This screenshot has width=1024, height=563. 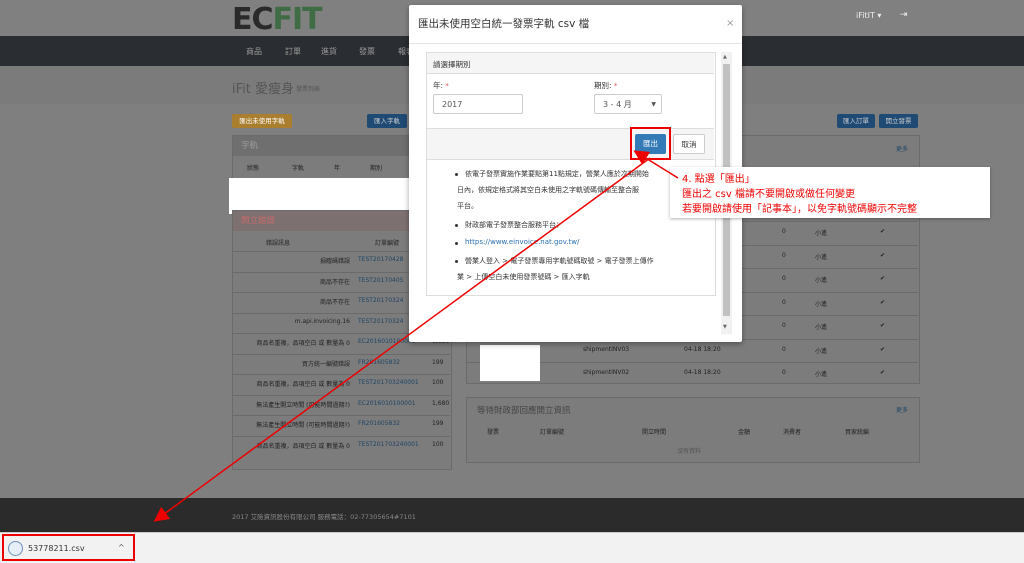 What do you see at coordinates (121, 547) in the screenshot?
I see `chevron-up-icon: ^` at bounding box center [121, 547].